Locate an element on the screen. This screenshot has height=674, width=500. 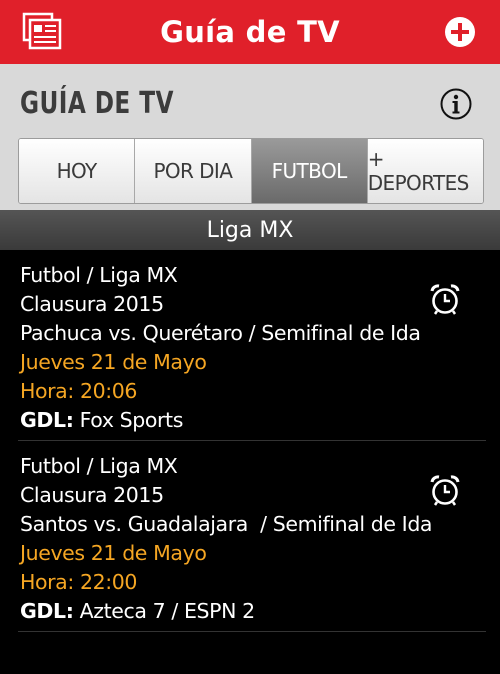
event-channels-row: GDL: Azteca 7 / ESPN 2 is located at coordinates (226, 611).